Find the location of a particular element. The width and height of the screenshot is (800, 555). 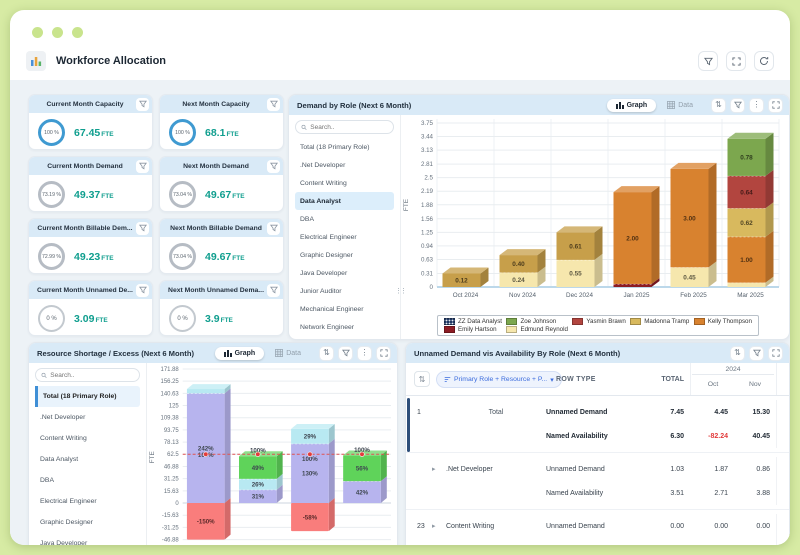

month-header: Oct is located at coordinates (713, 384).